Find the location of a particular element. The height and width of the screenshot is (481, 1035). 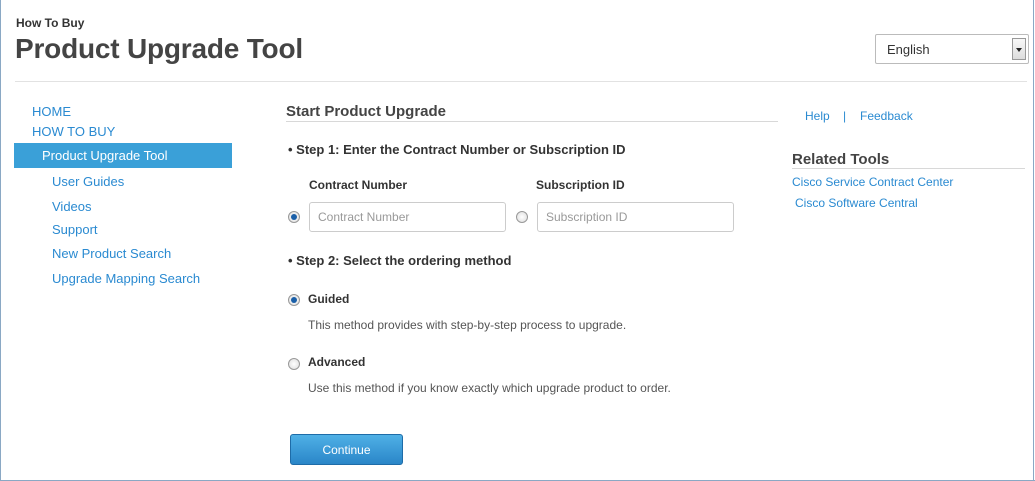

window-border-left is located at coordinates (0, 240).